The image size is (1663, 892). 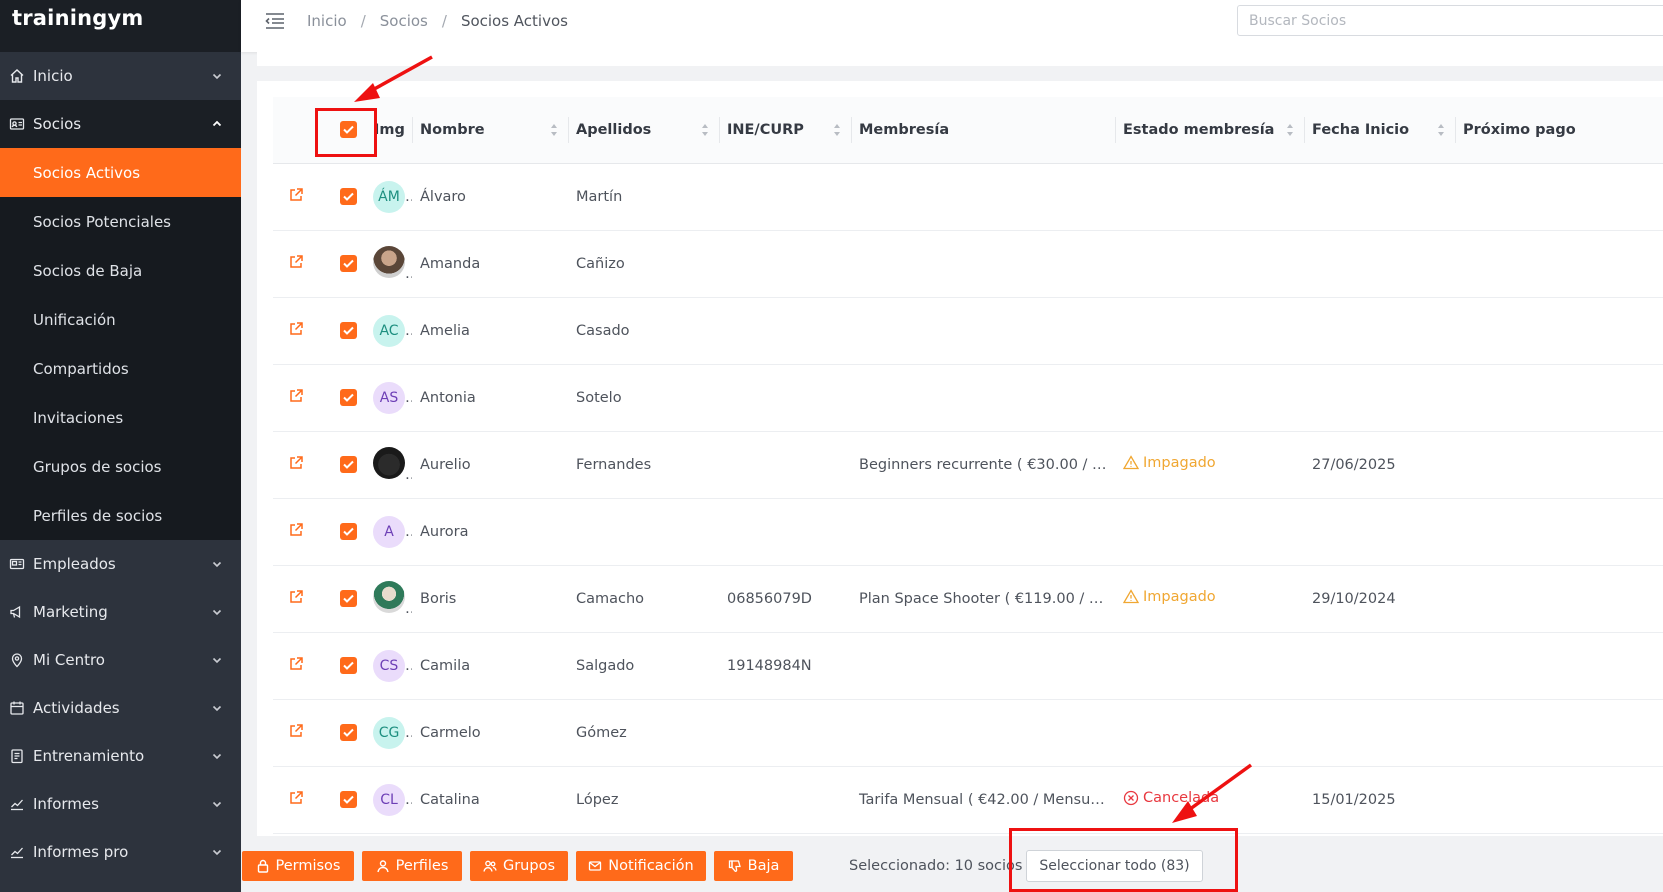 I want to click on sidebar-item-informes: Informes, so click(x=120, y=804).